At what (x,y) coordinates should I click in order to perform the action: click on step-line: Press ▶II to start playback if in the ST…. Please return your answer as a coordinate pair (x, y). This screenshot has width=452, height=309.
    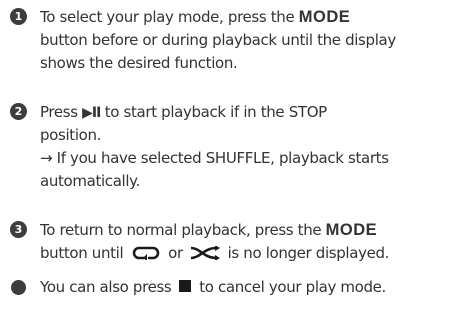
    Looking at the image, I should click on (242, 112).